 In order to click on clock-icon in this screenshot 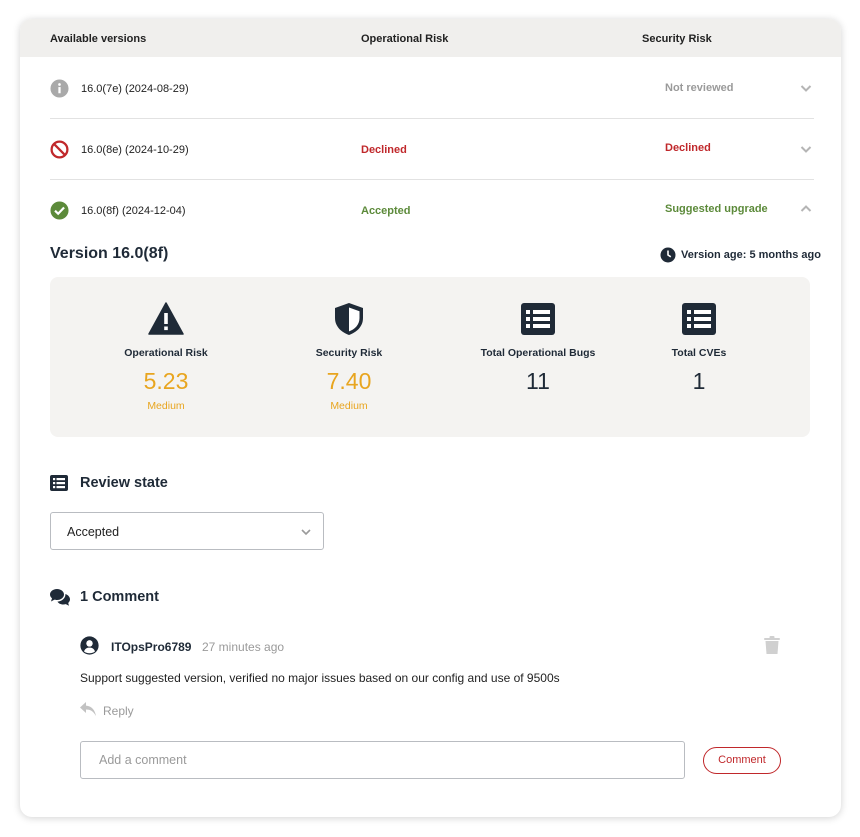, I will do `click(668, 255)`.